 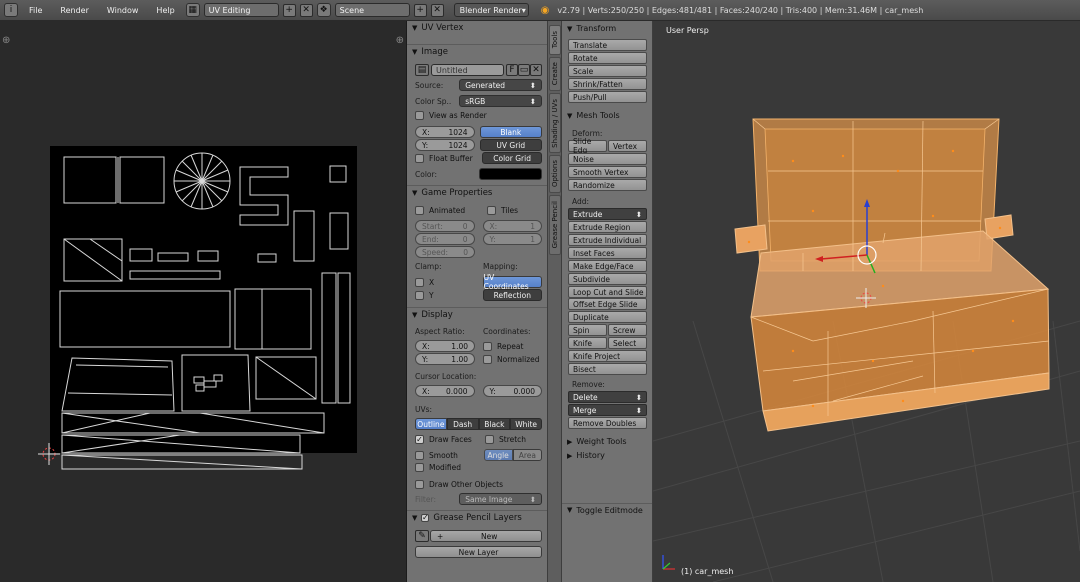 What do you see at coordinates (491, 210) in the screenshot?
I see `tiles-checkbox` at bounding box center [491, 210].